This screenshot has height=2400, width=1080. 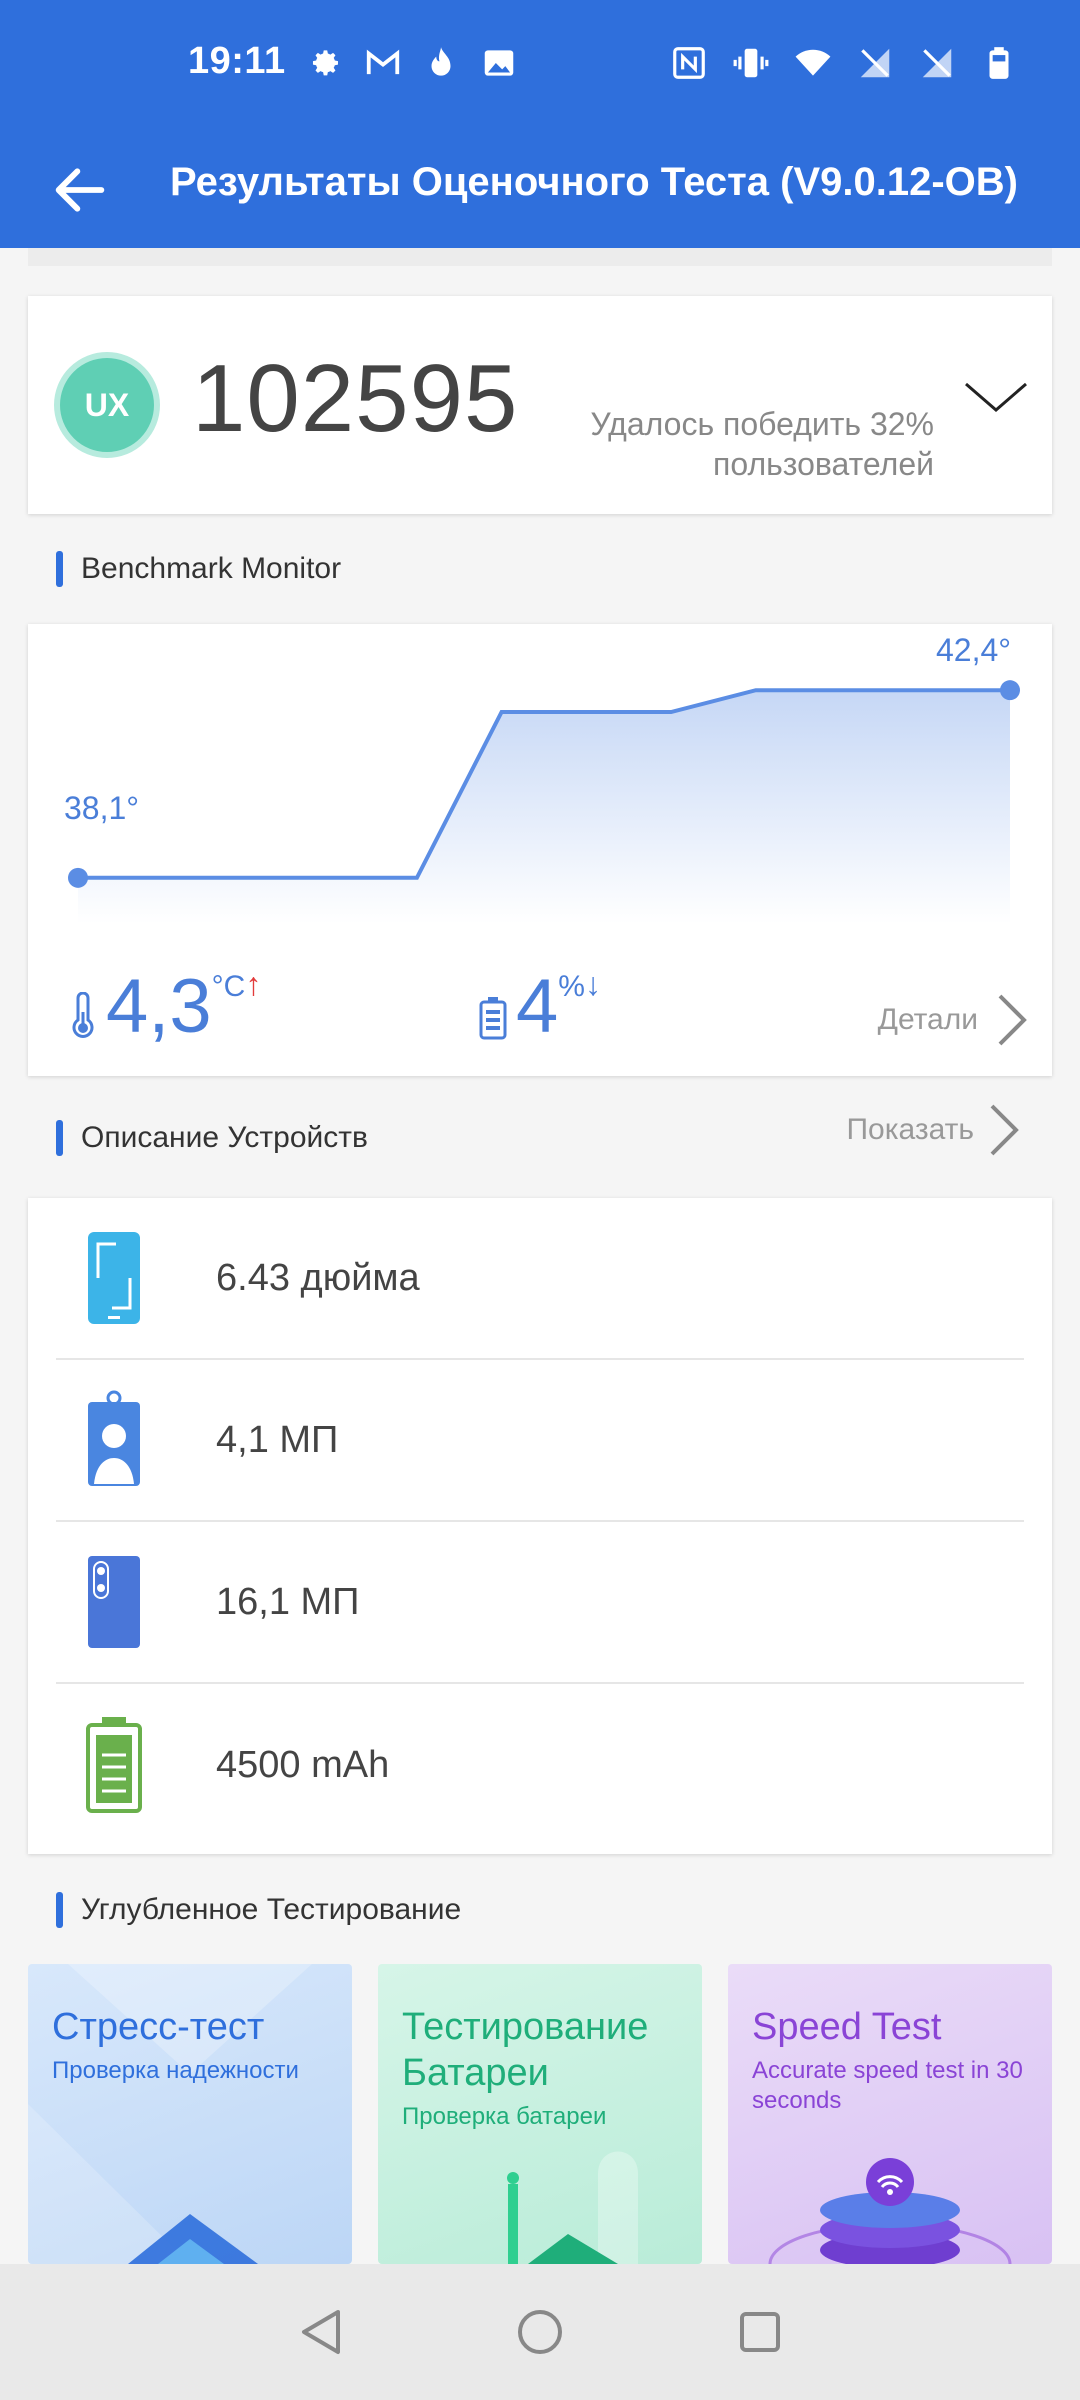 What do you see at coordinates (689, 63) in the screenshot?
I see `nfc-icon` at bounding box center [689, 63].